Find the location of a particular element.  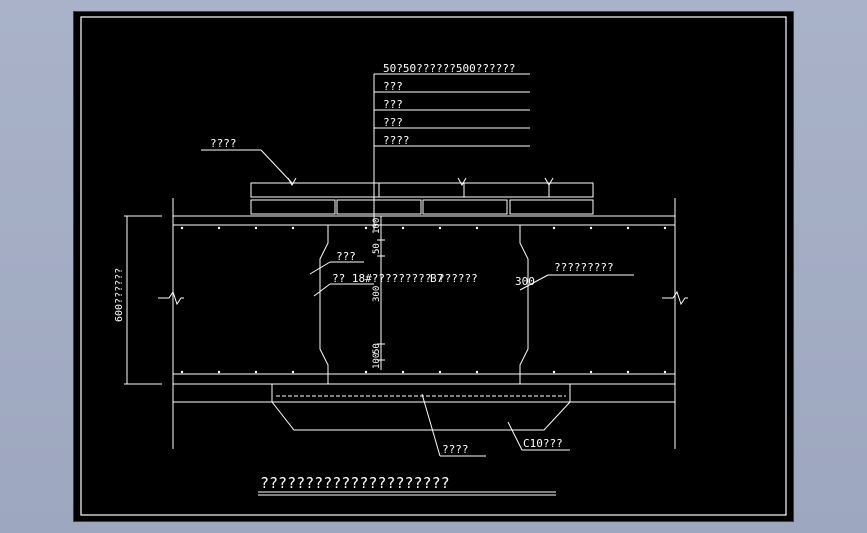

dim-mid-300: 300 is located at coordinates (377, 294).